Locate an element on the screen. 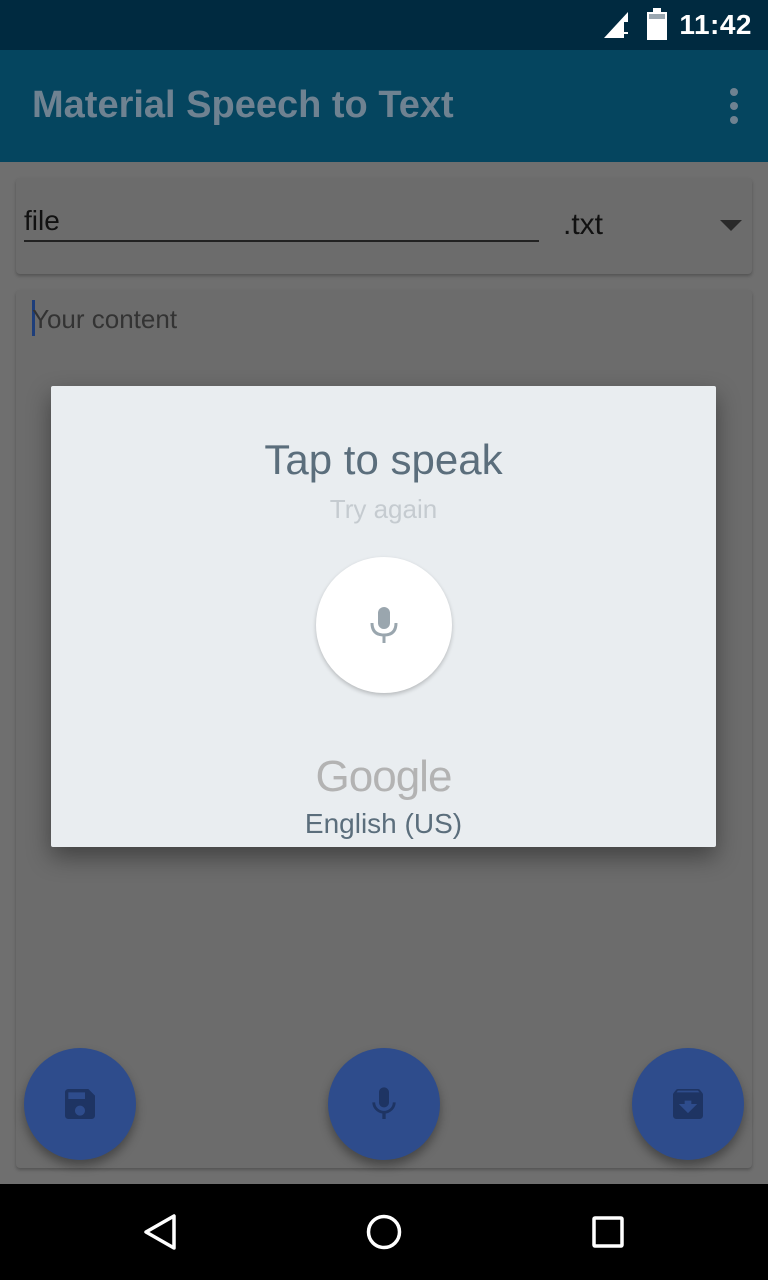 This screenshot has height=1280, width=768. speak-button is located at coordinates (384, 625).